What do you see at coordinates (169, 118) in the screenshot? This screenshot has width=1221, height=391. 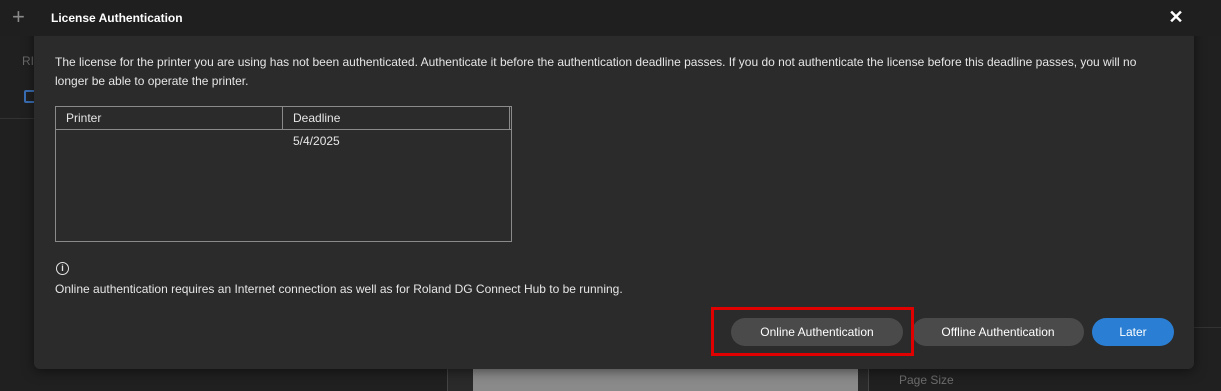 I see `column-header-printer: Printer` at bounding box center [169, 118].